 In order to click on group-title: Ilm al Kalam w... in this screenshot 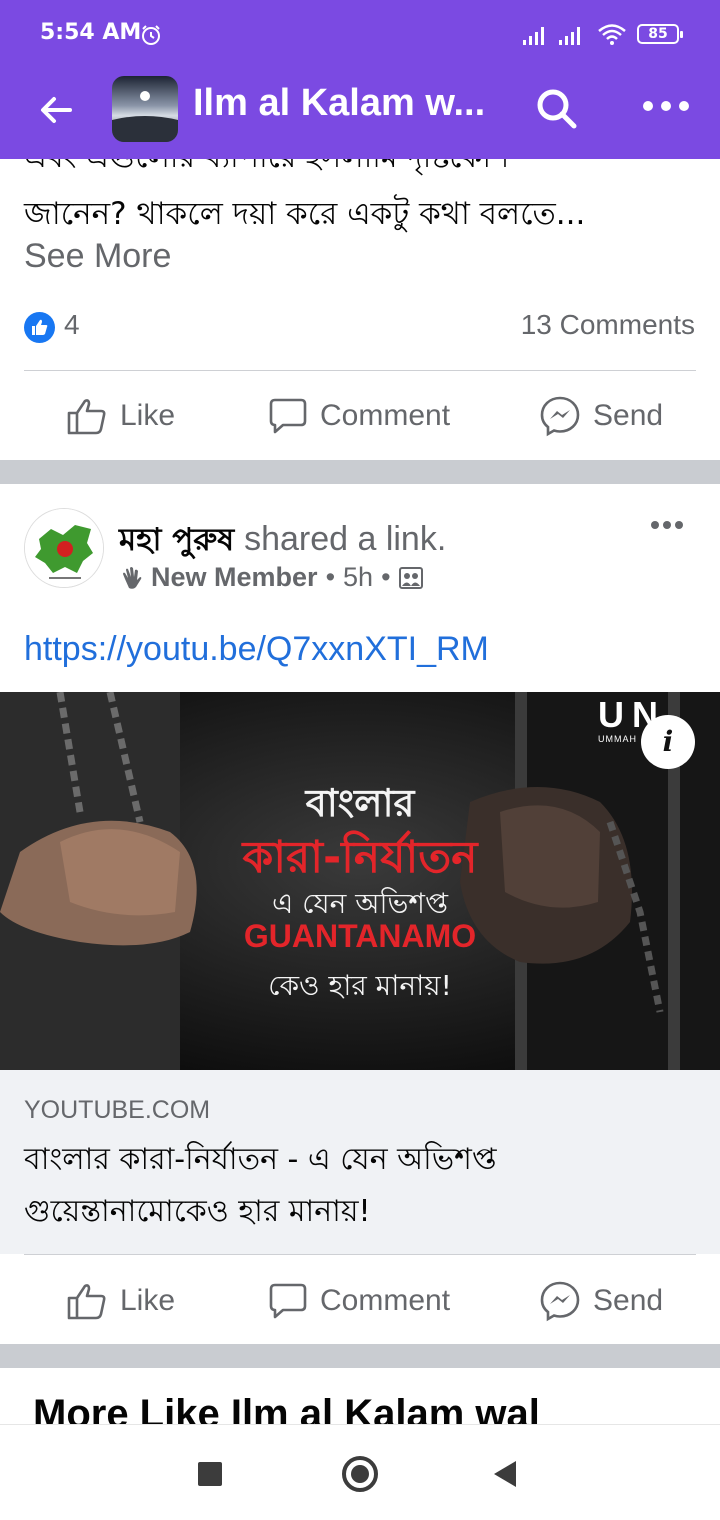, I will do `click(339, 103)`.